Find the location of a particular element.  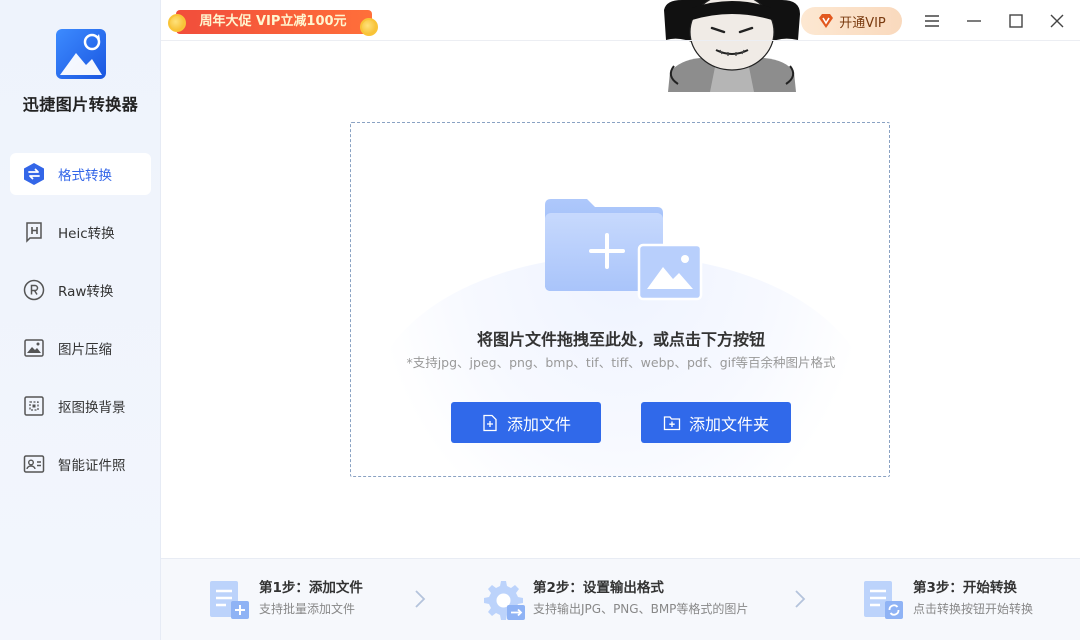

sidebar-item-heic: Heic转换 is located at coordinates (80, 232).